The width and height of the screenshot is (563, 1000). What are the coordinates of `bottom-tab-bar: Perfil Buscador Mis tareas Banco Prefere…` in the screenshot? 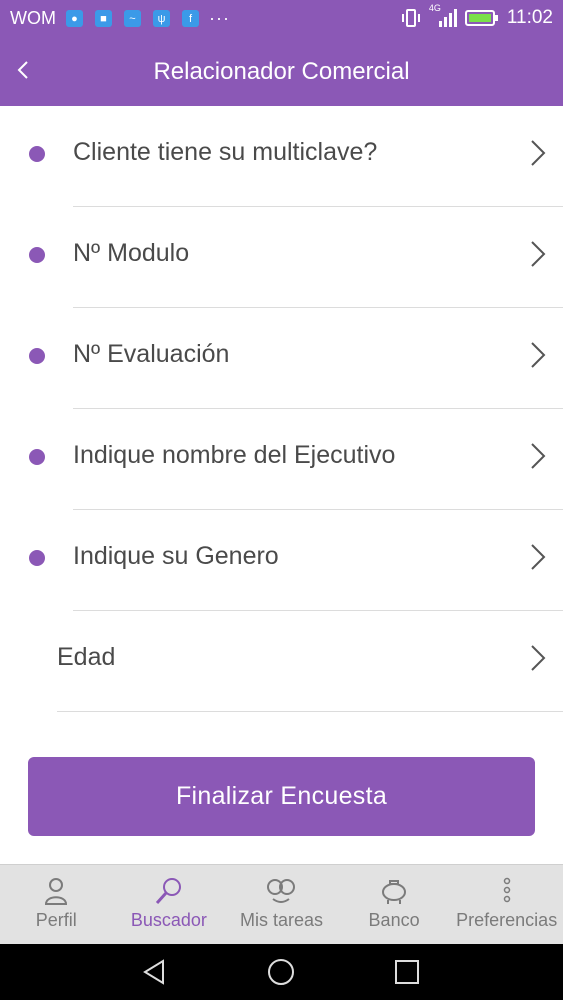 It's located at (281, 904).